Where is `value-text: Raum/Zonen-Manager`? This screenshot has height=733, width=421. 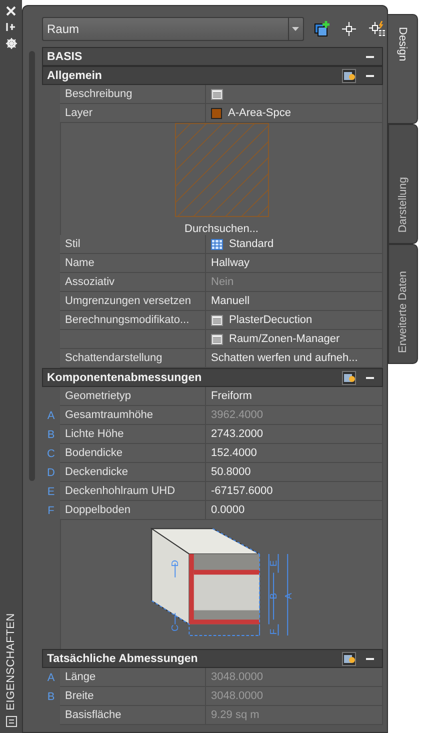 value-text: Raum/Zonen-Manager is located at coordinates (284, 339).